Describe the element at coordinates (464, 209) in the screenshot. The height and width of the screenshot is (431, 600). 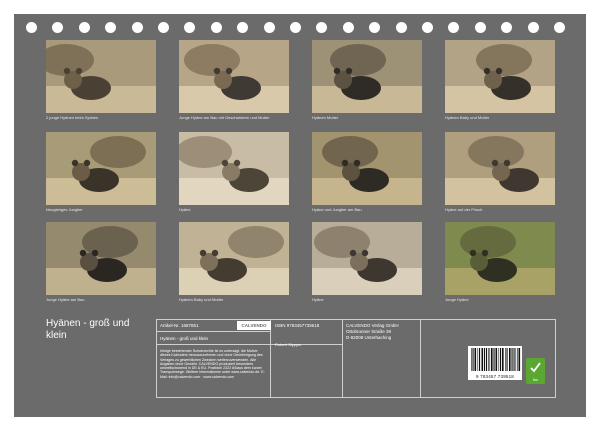
I see `photo-caption: Hyäne auf der Pirsch` at that location.